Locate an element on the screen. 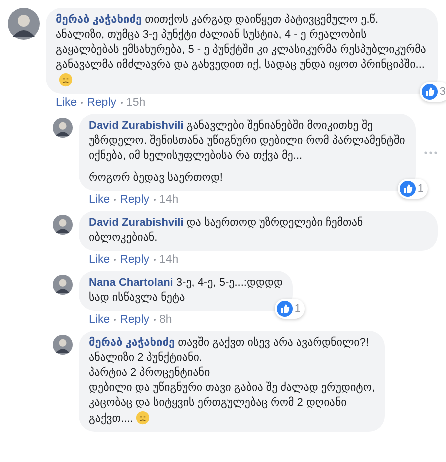 Image resolution: width=446 pixels, height=462 pixels. timestamp: 15h is located at coordinates (136, 103).